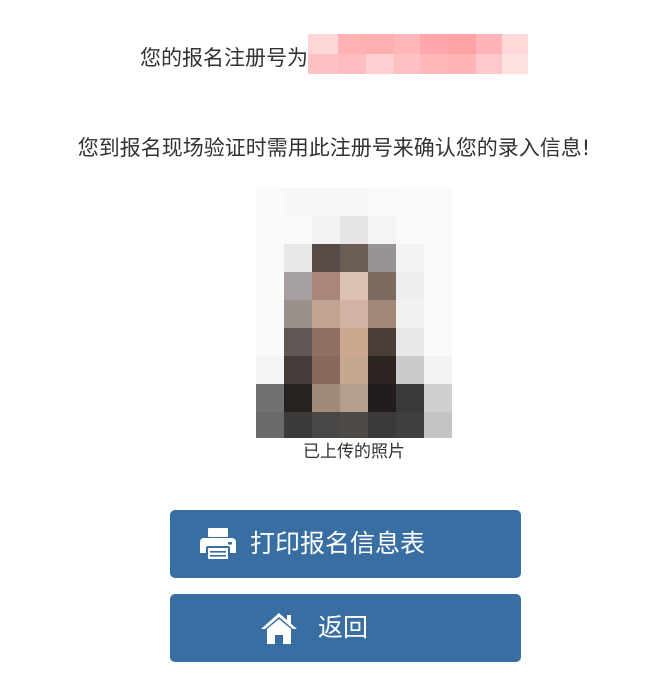 This screenshot has width=668, height=685. What do you see at coordinates (354, 313) in the screenshot?
I see `uploaded-photo` at bounding box center [354, 313].